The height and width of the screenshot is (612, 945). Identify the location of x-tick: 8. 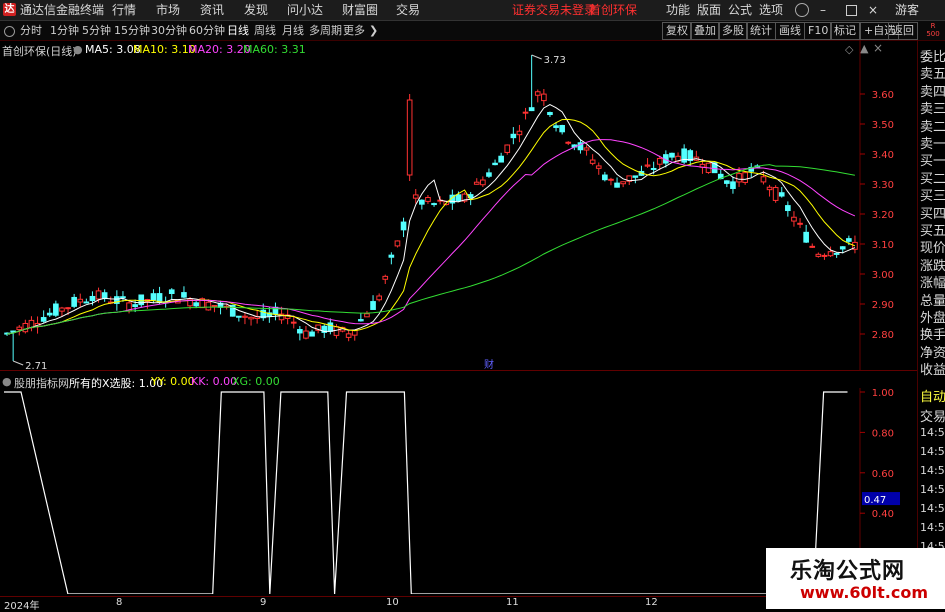
(119, 602).